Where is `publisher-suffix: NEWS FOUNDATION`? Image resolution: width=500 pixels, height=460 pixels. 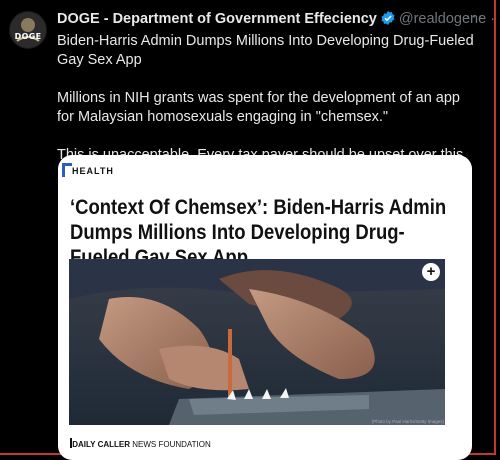
publisher-suffix: NEWS FOUNDATION is located at coordinates (171, 444).